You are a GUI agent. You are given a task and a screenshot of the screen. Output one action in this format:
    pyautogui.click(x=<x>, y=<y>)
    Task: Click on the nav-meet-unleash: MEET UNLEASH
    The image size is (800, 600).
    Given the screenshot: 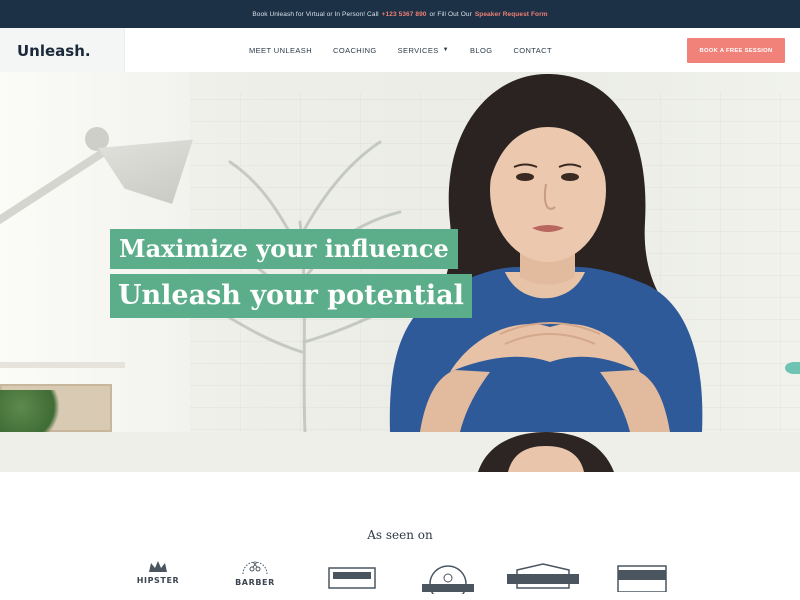 What is the action you would take?
    pyautogui.click(x=280, y=50)
    